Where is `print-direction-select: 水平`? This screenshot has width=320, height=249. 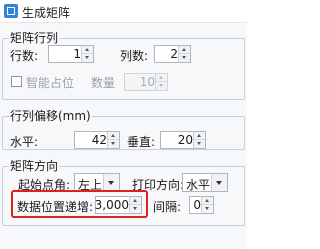 print-direction-select: 水平 is located at coordinates (205, 182).